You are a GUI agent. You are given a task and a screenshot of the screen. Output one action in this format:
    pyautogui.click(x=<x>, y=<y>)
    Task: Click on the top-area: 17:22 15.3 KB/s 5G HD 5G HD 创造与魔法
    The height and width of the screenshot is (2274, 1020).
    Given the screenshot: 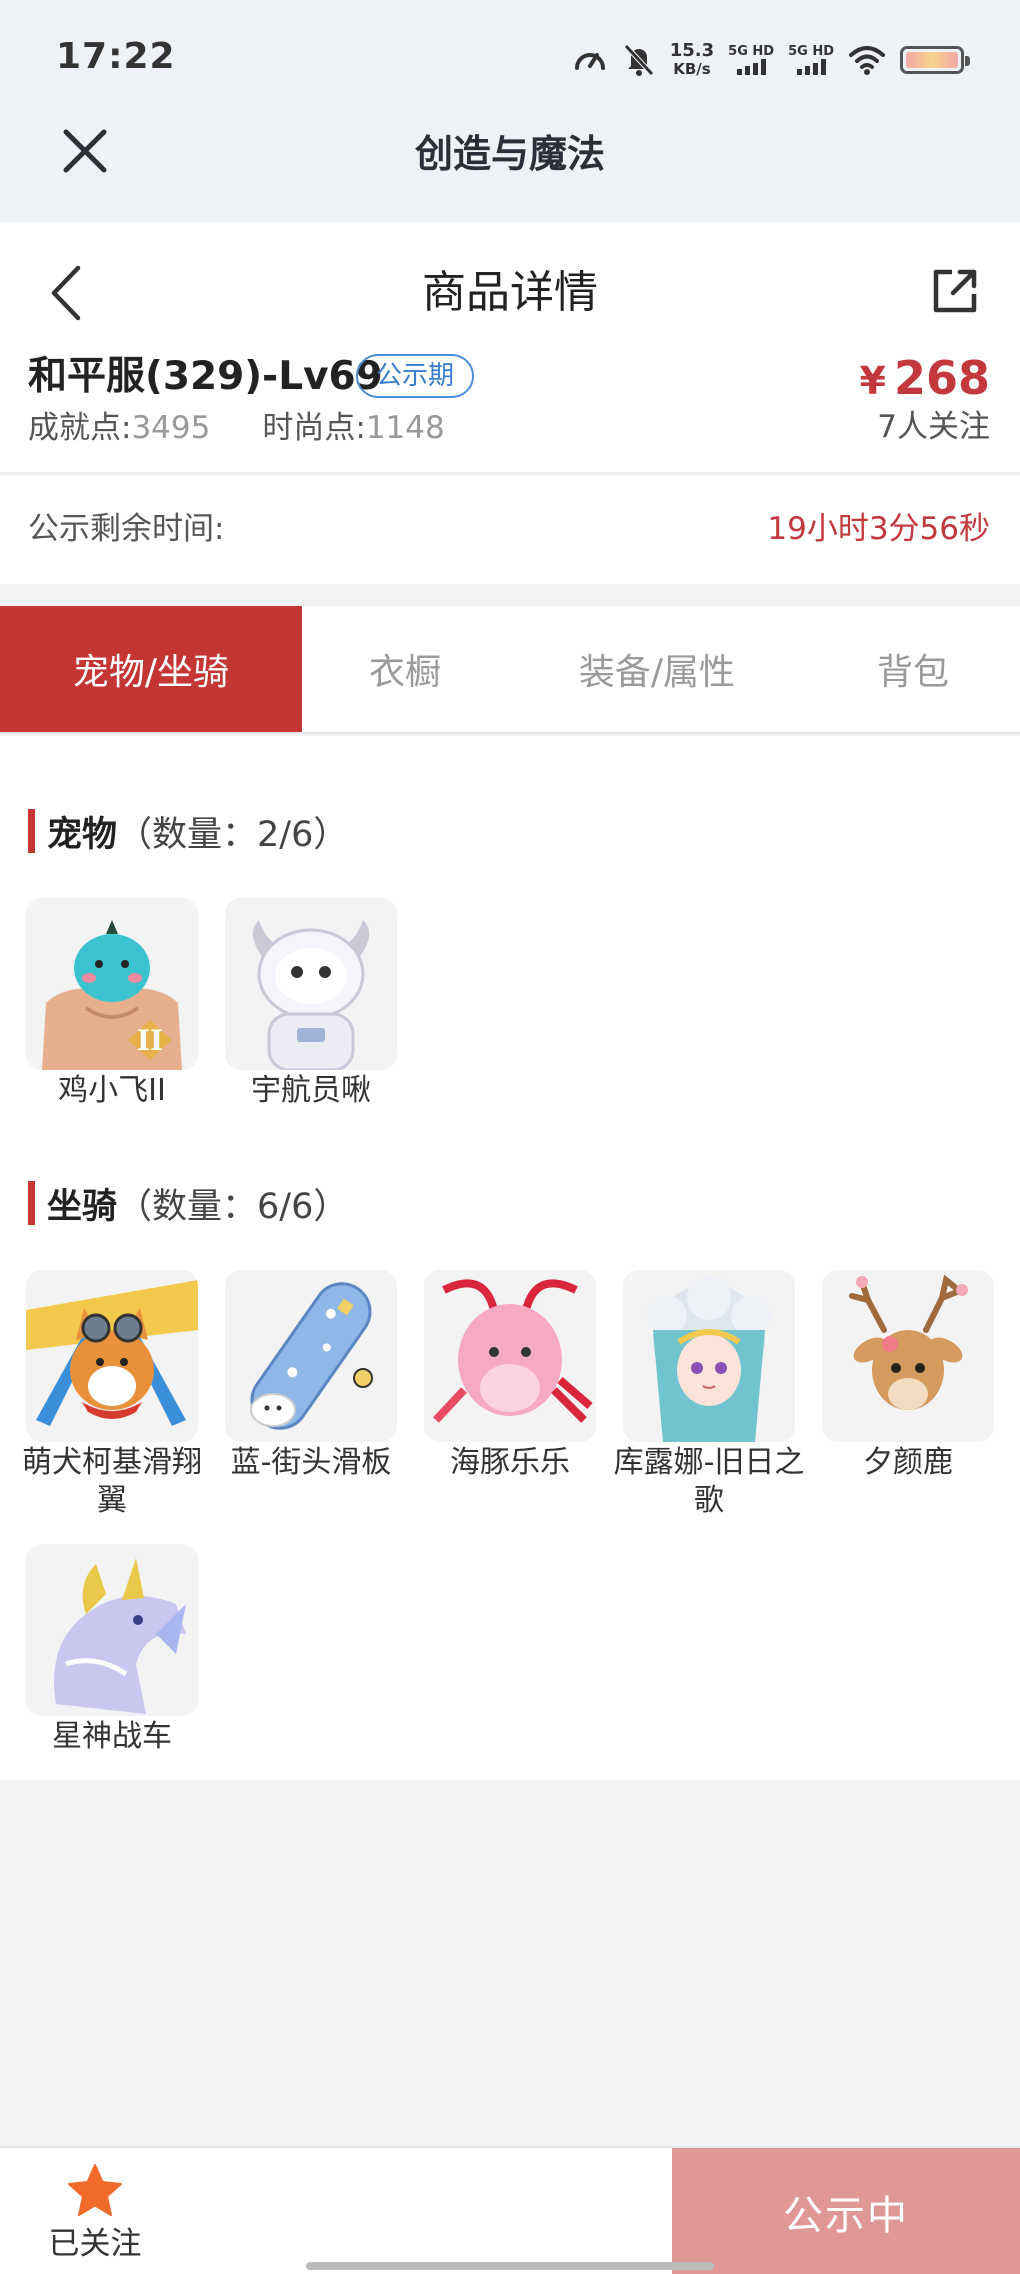 What is the action you would take?
    pyautogui.click(x=510, y=111)
    